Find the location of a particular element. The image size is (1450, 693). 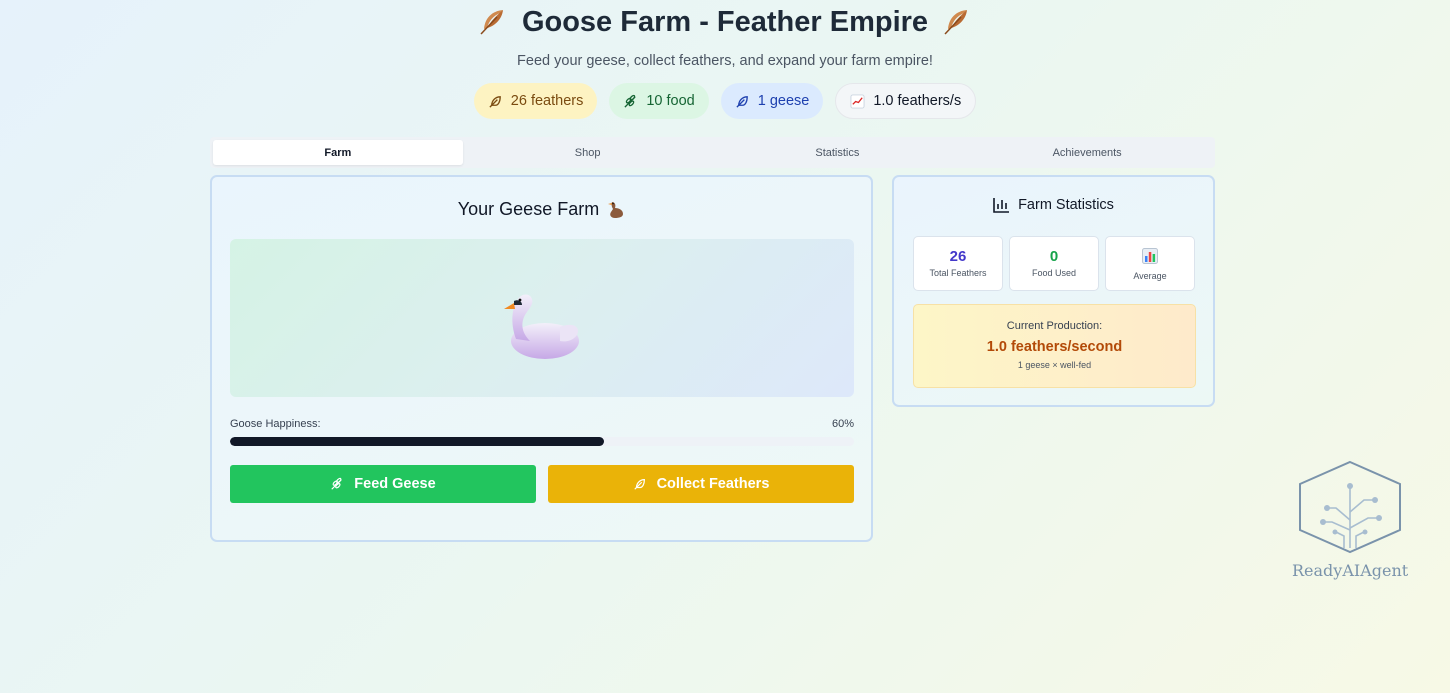

geese-count: 1 geese is located at coordinates (783, 101).